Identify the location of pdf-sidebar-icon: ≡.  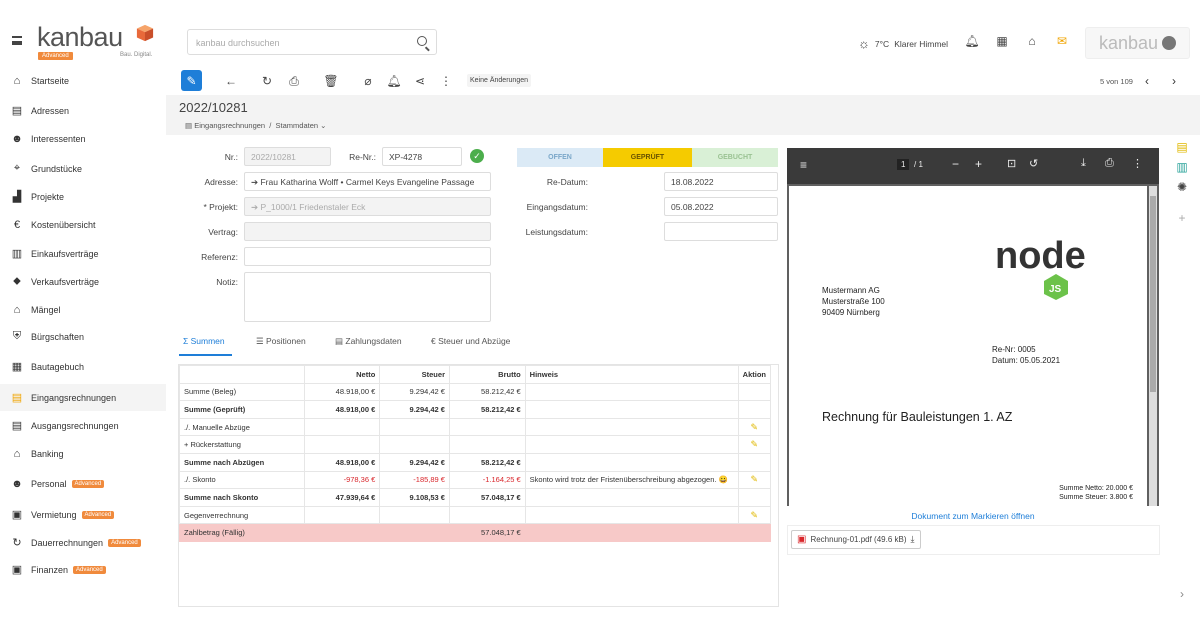
(803, 165).